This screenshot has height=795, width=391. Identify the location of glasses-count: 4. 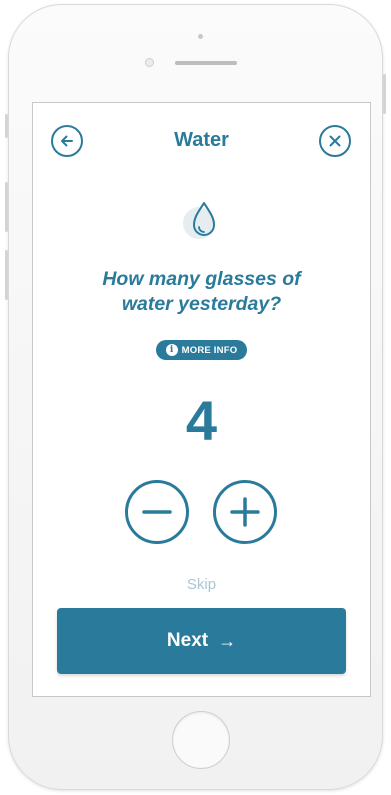
(201, 420).